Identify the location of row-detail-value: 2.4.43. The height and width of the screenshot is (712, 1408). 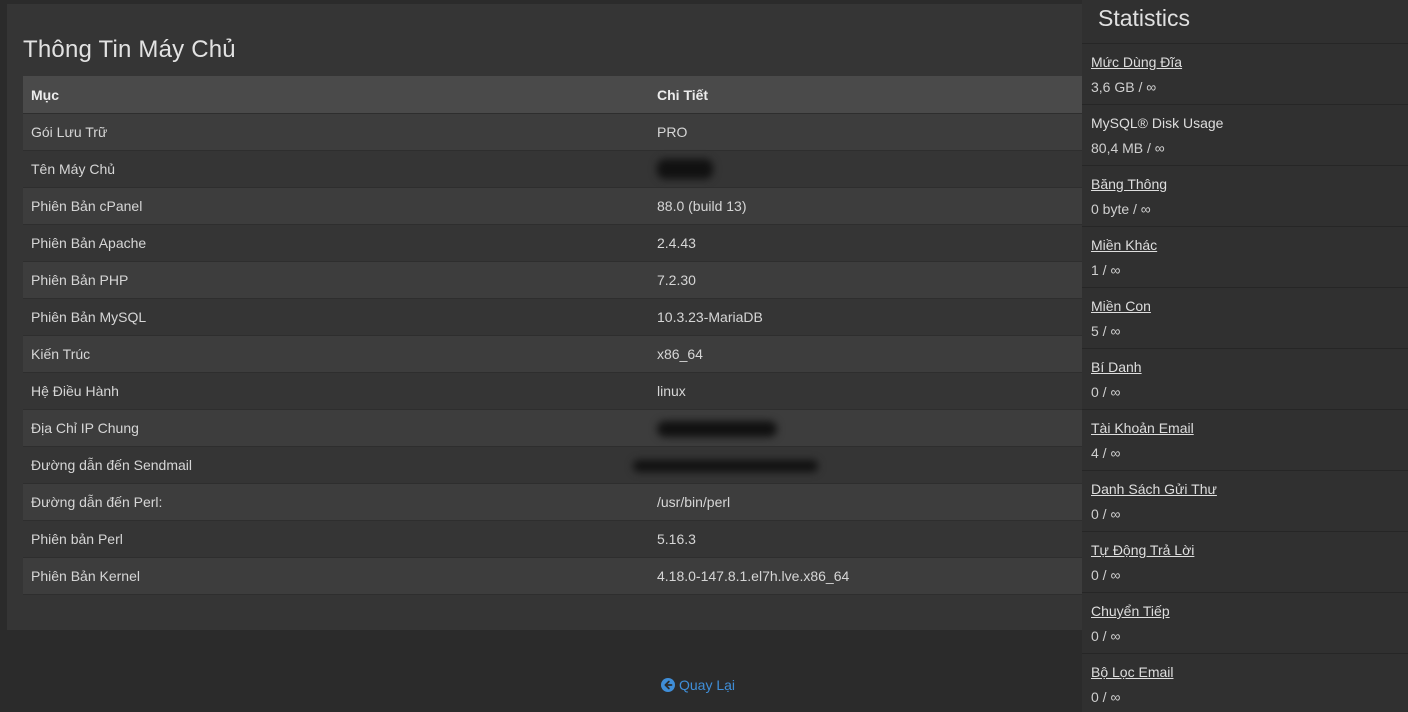
(865, 243).